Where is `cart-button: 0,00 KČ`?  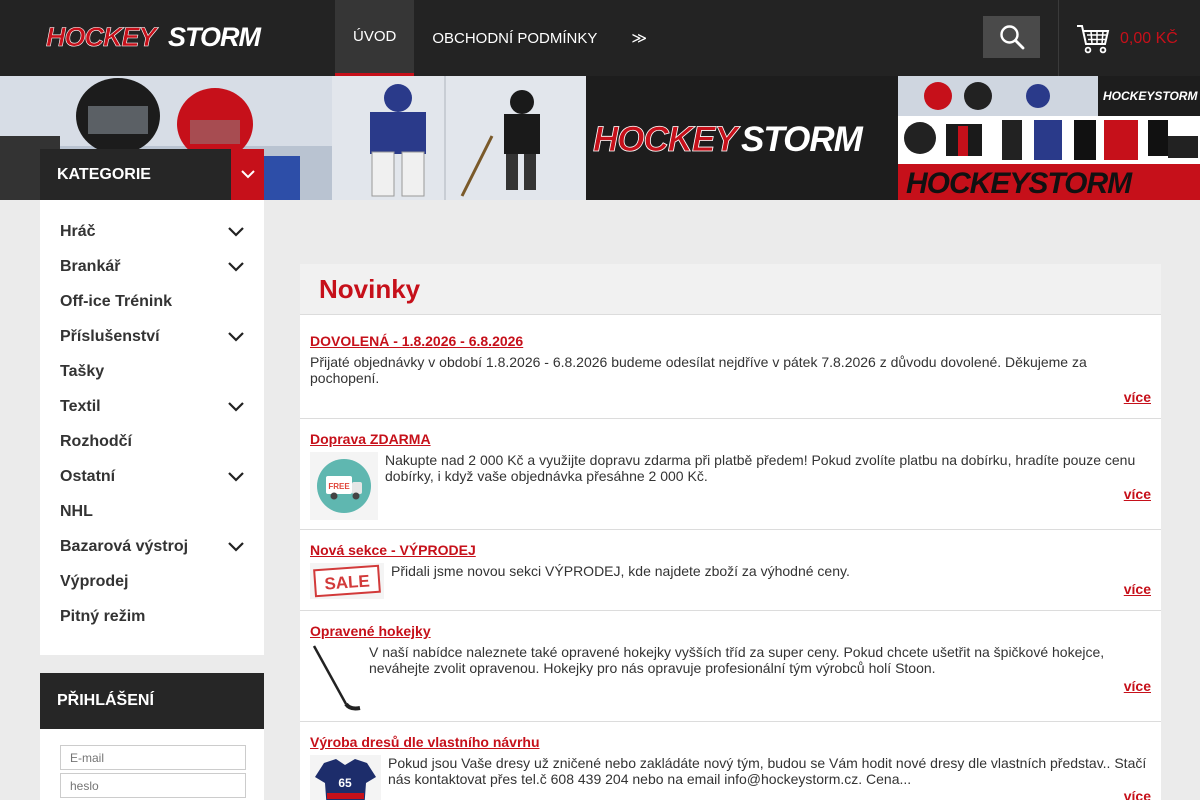 cart-button: 0,00 KČ is located at coordinates (1127, 39).